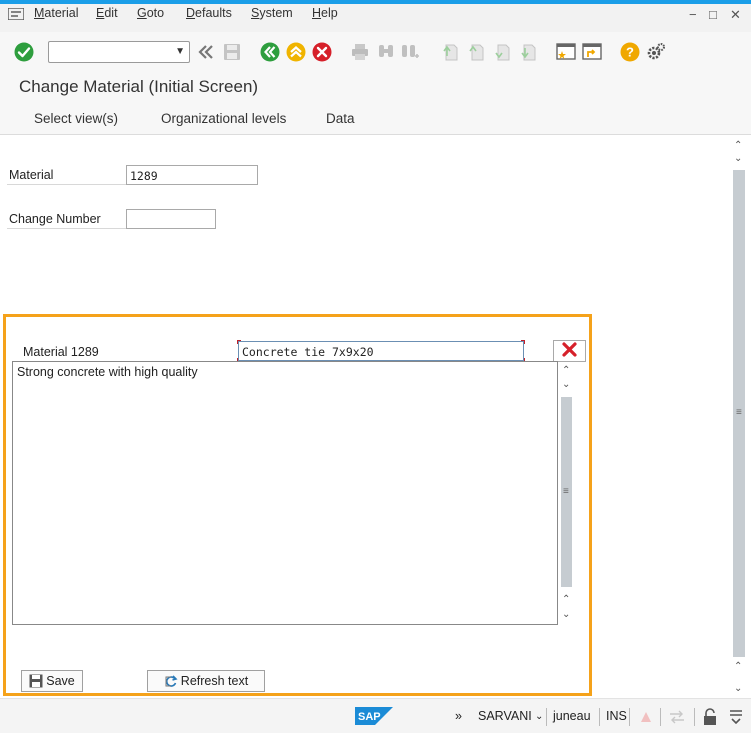 The width and height of the screenshot is (751, 733). What do you see at coordinates (739, 412) in the screenshot?
I see `scroll-grip-icon: ≡` at bounding box center [739, 412].